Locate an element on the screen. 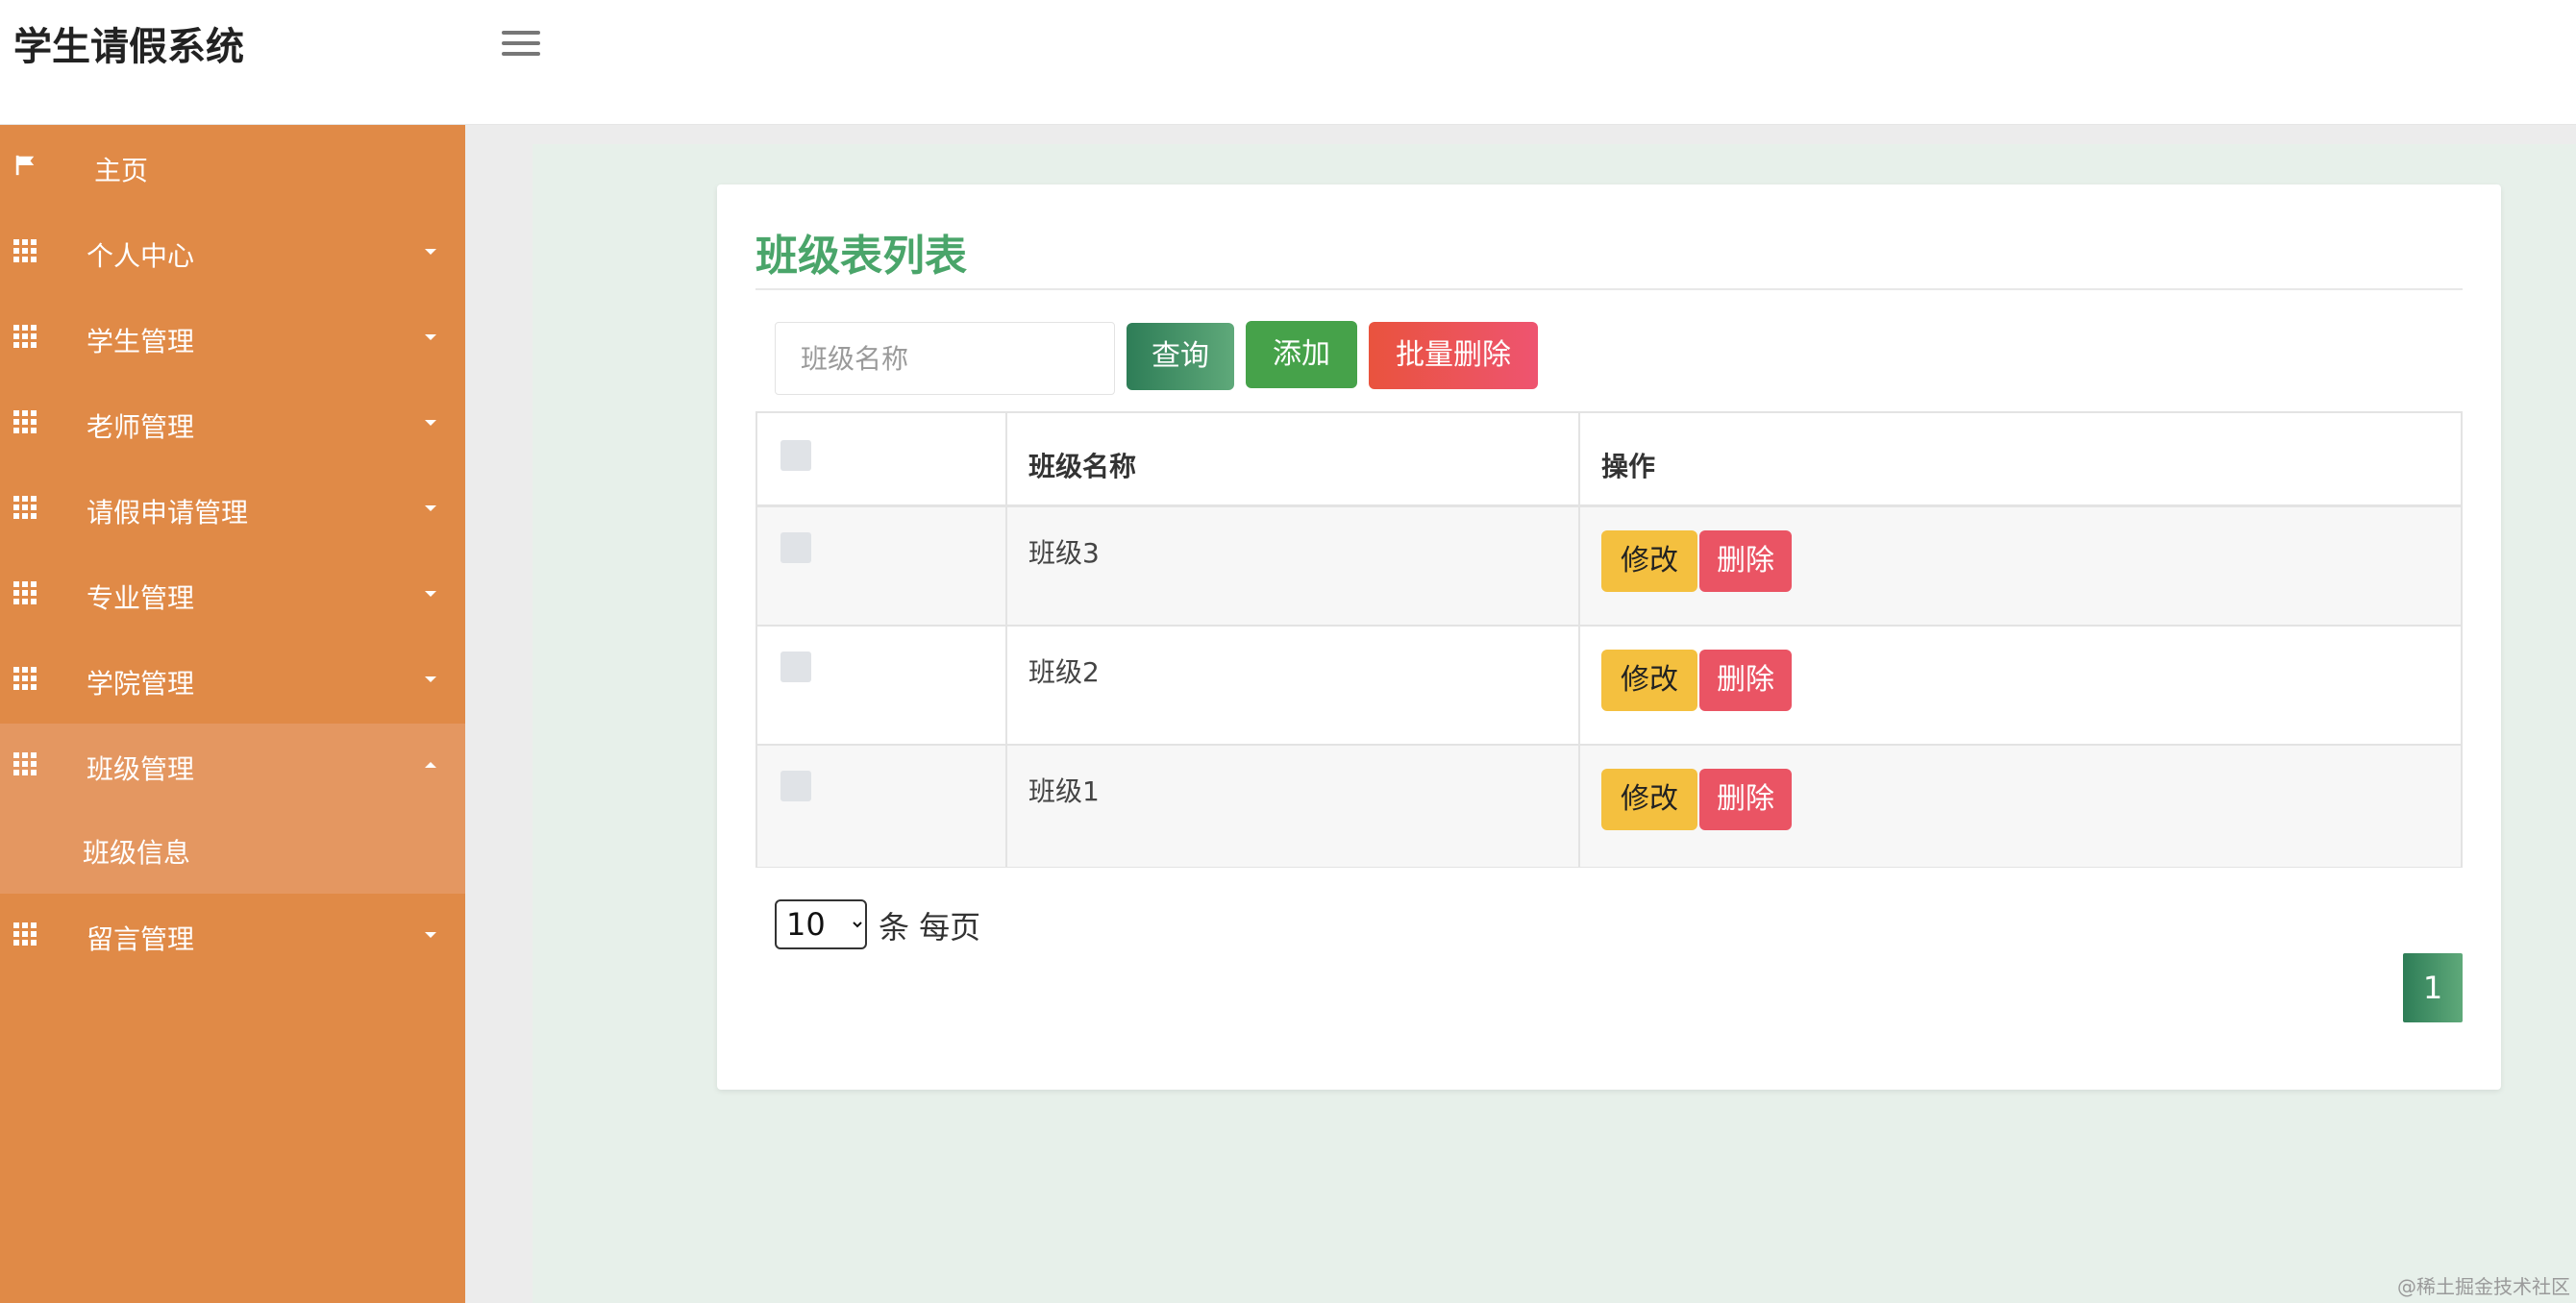  page-title: 班级表列表 is located at coordinates (861, 257).